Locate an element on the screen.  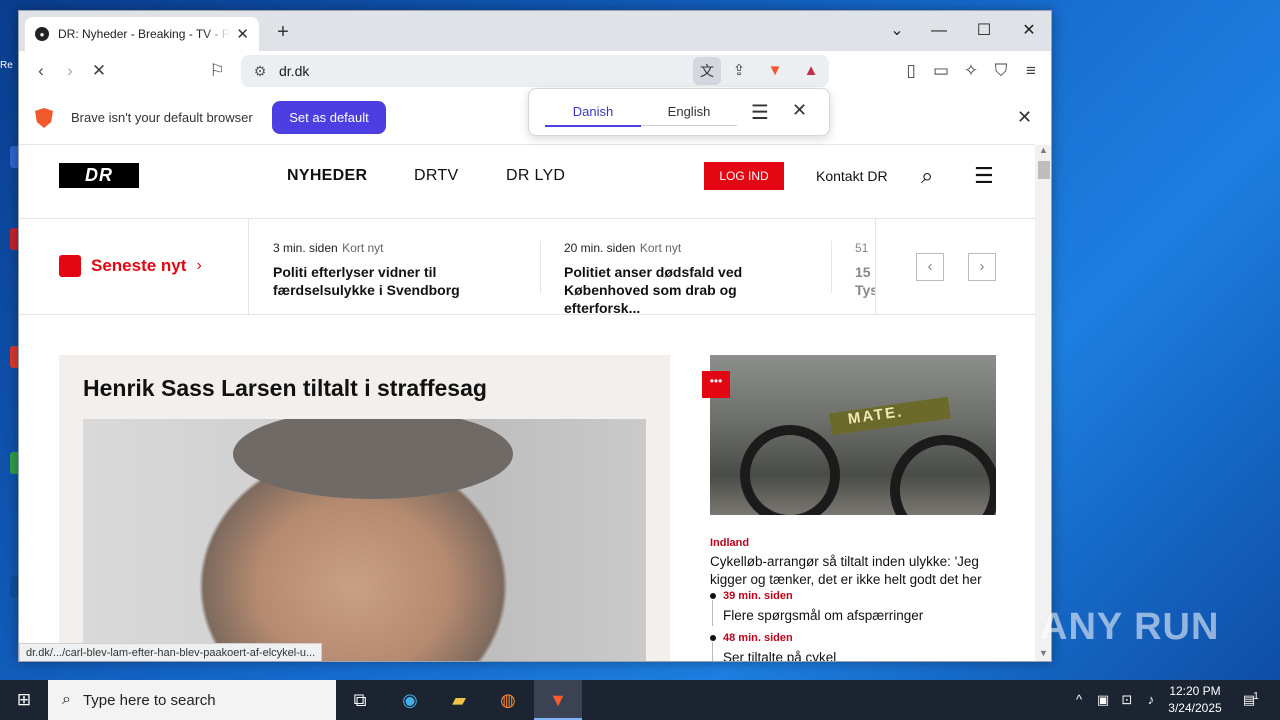
new-tab-button: + is located at coordinates (283, 32).